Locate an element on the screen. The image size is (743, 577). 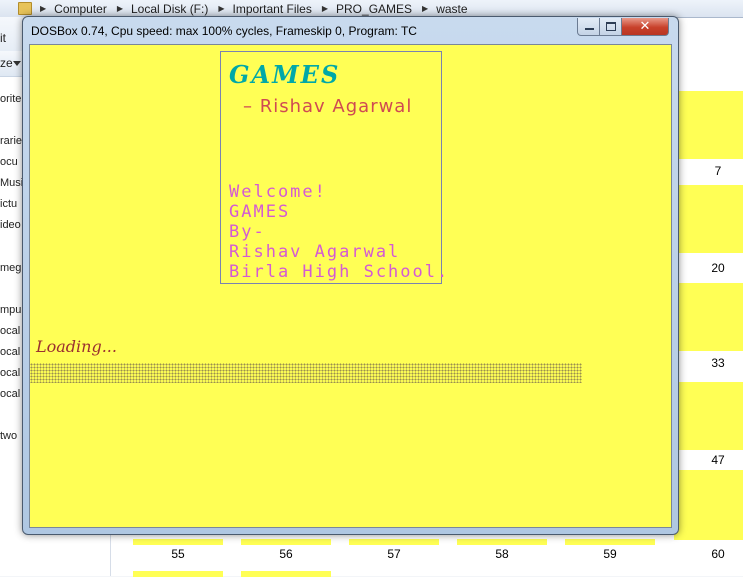
maximize-button is located at coordinates (611, 27).